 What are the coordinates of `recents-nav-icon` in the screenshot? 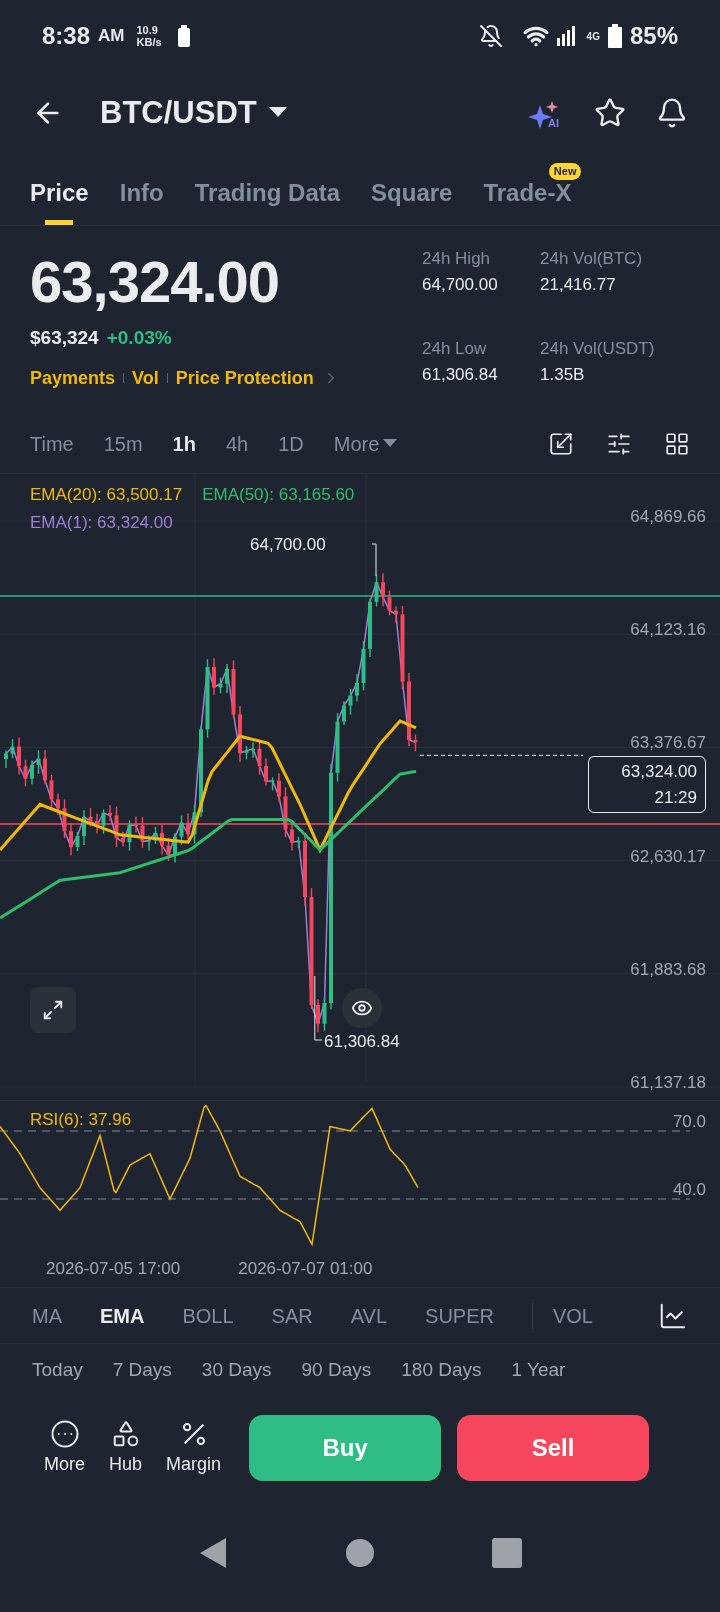 It's located at (506, 1553).